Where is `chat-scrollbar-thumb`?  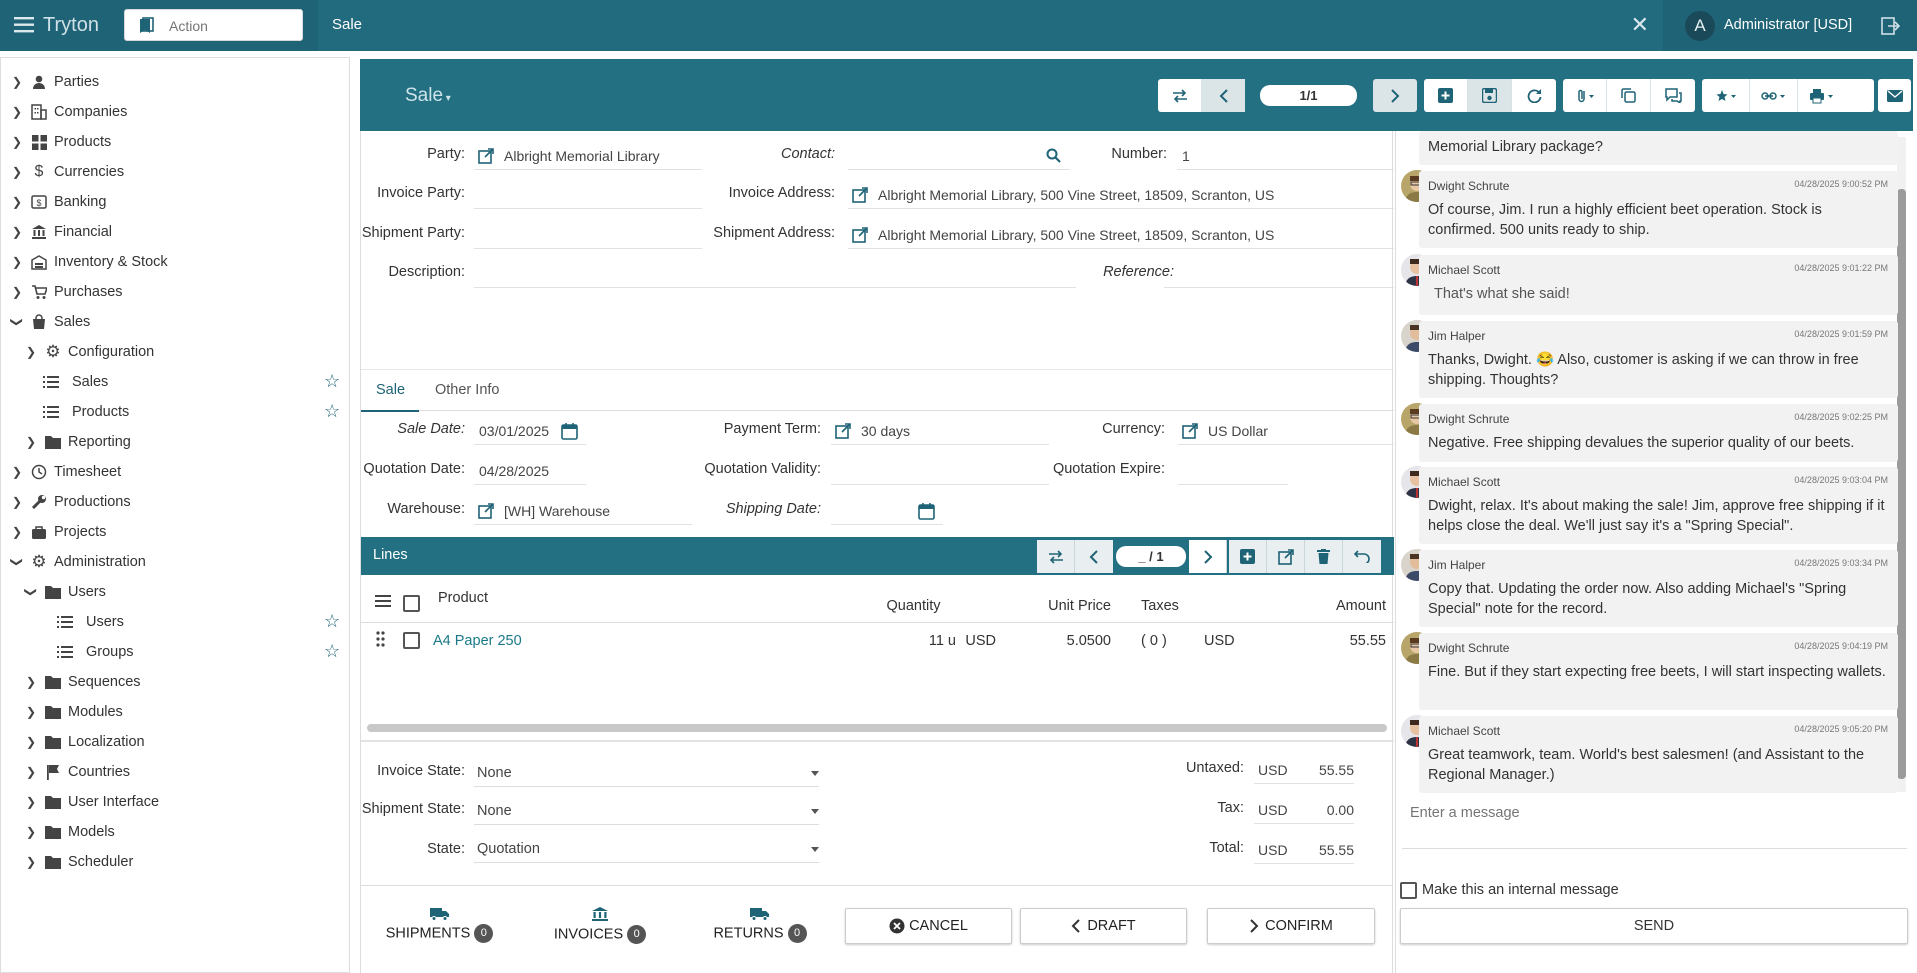 chat-scrollbar-thumb is located at coordinates (1901, 484).